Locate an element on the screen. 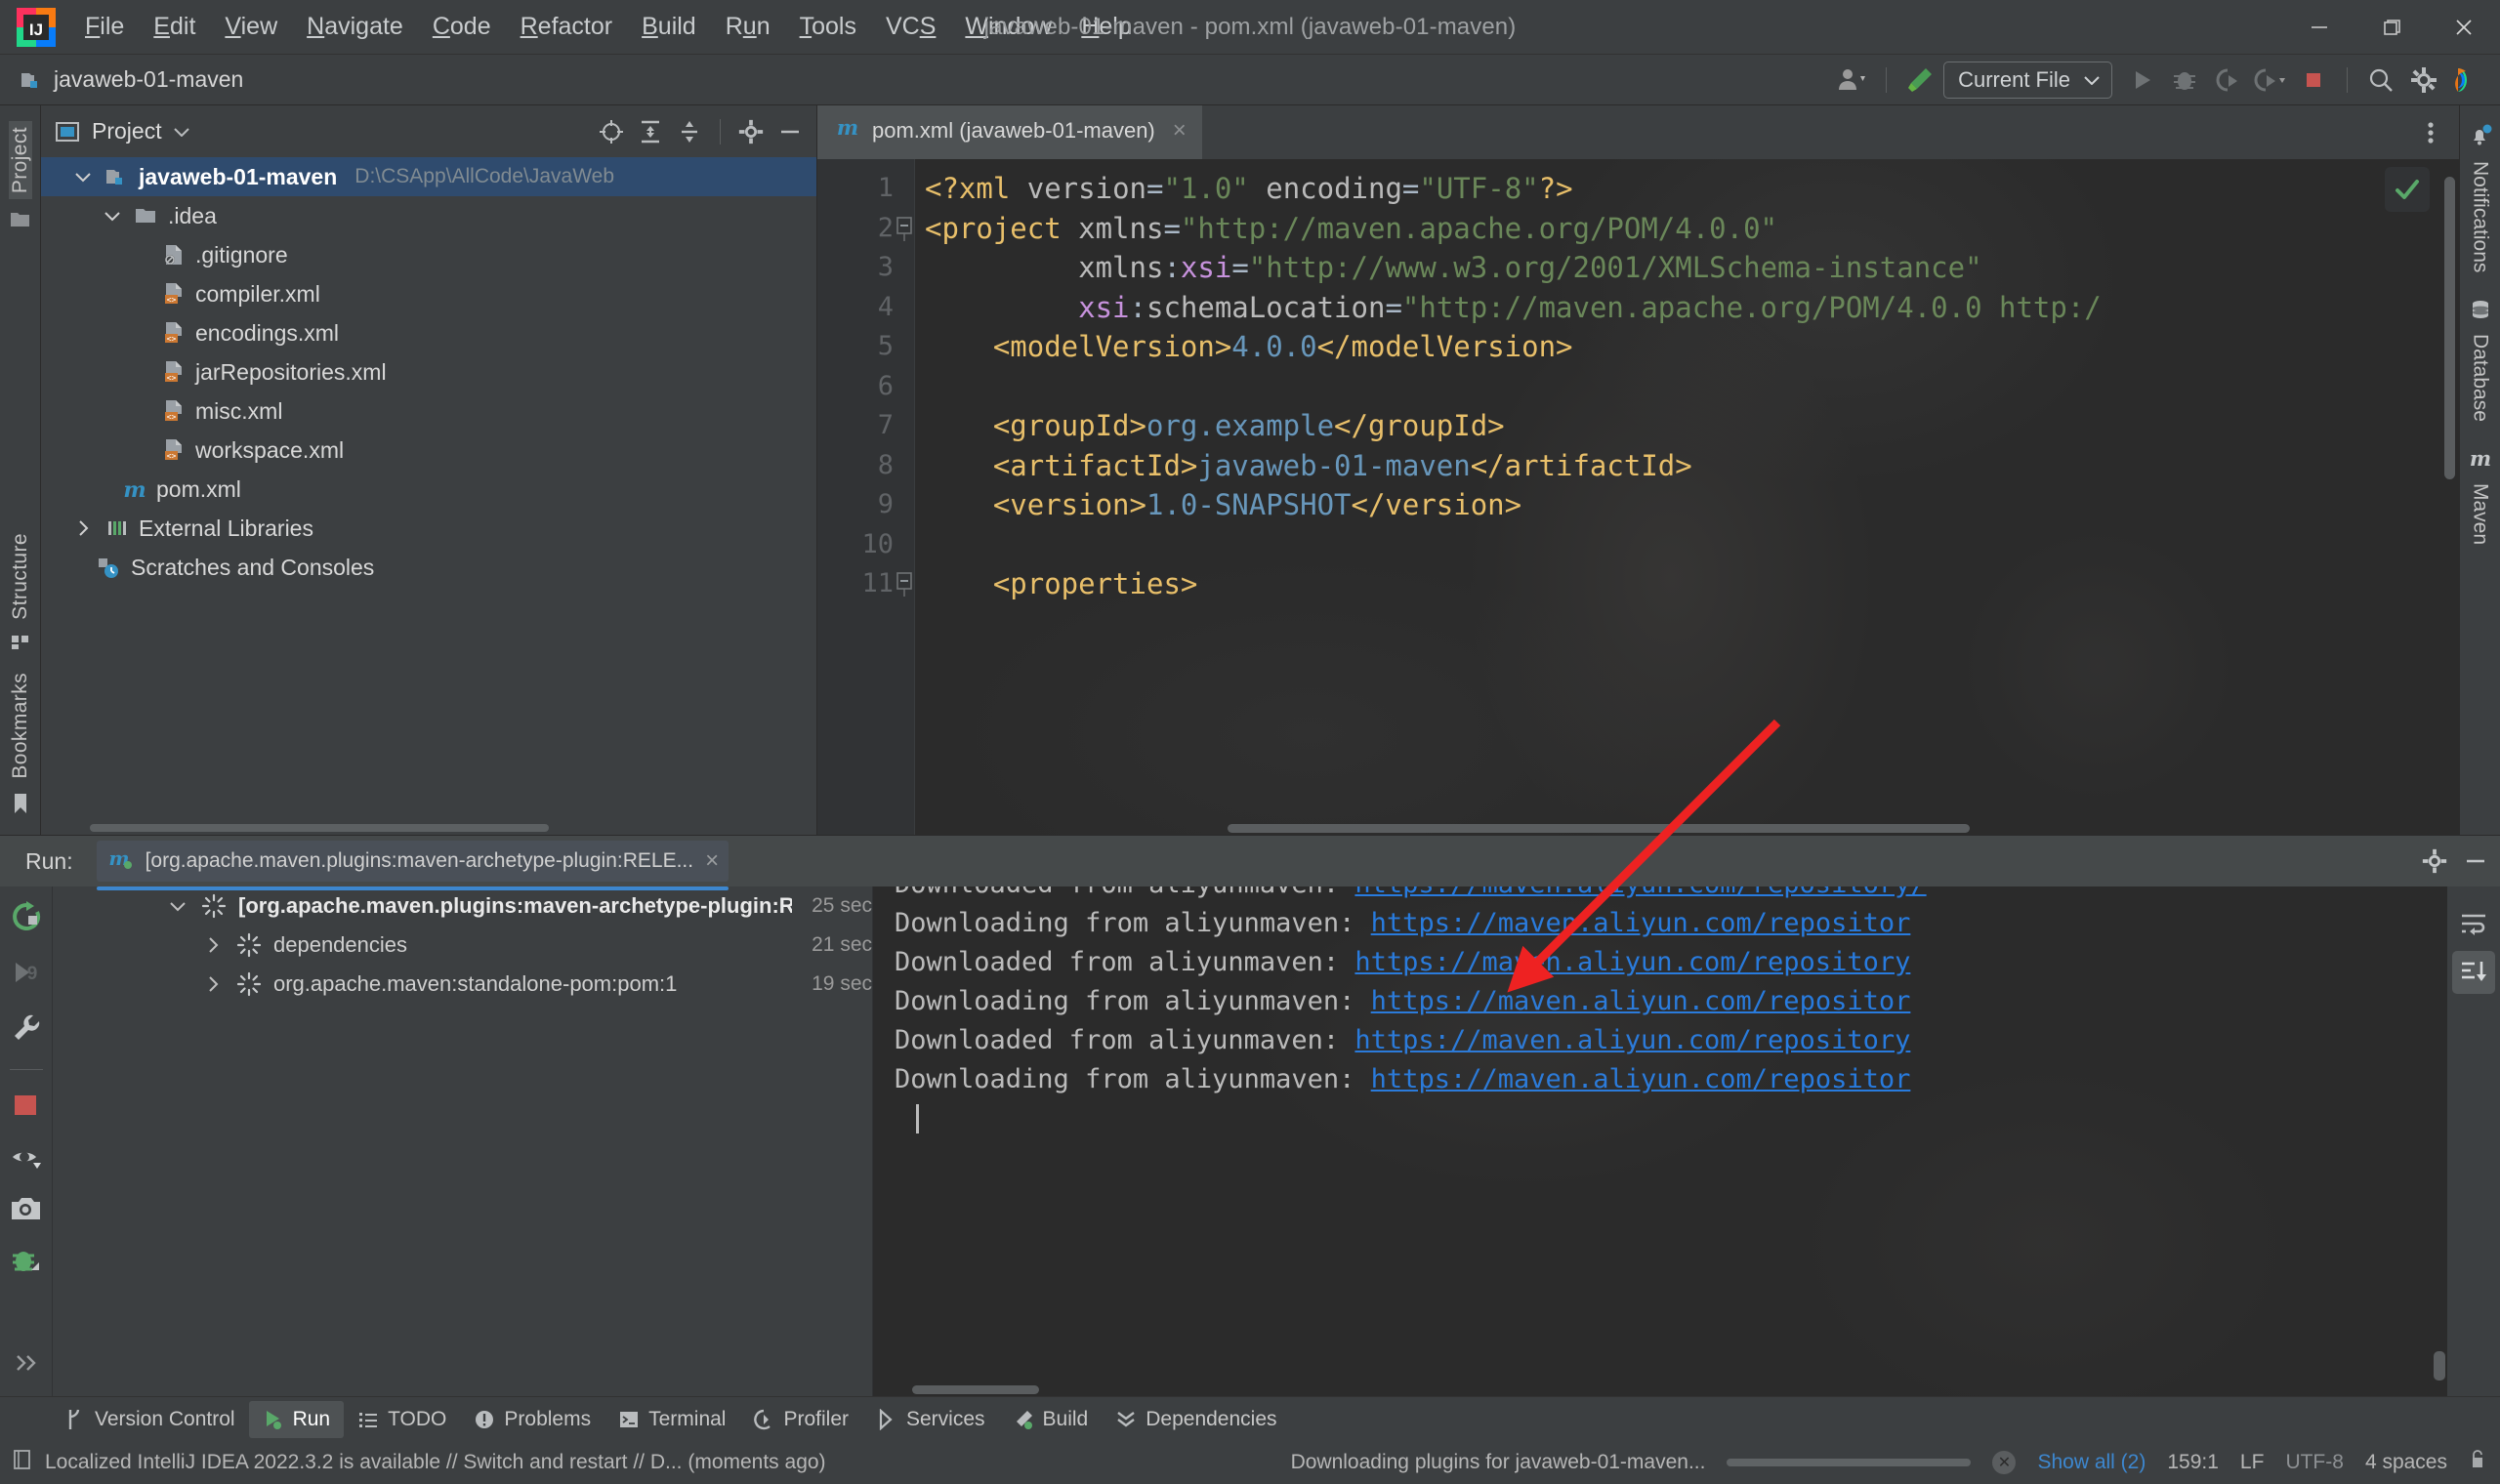 The width and height of the screenshot is (2500, 1484). minimize-icon is located at coordinates (2319, 28).